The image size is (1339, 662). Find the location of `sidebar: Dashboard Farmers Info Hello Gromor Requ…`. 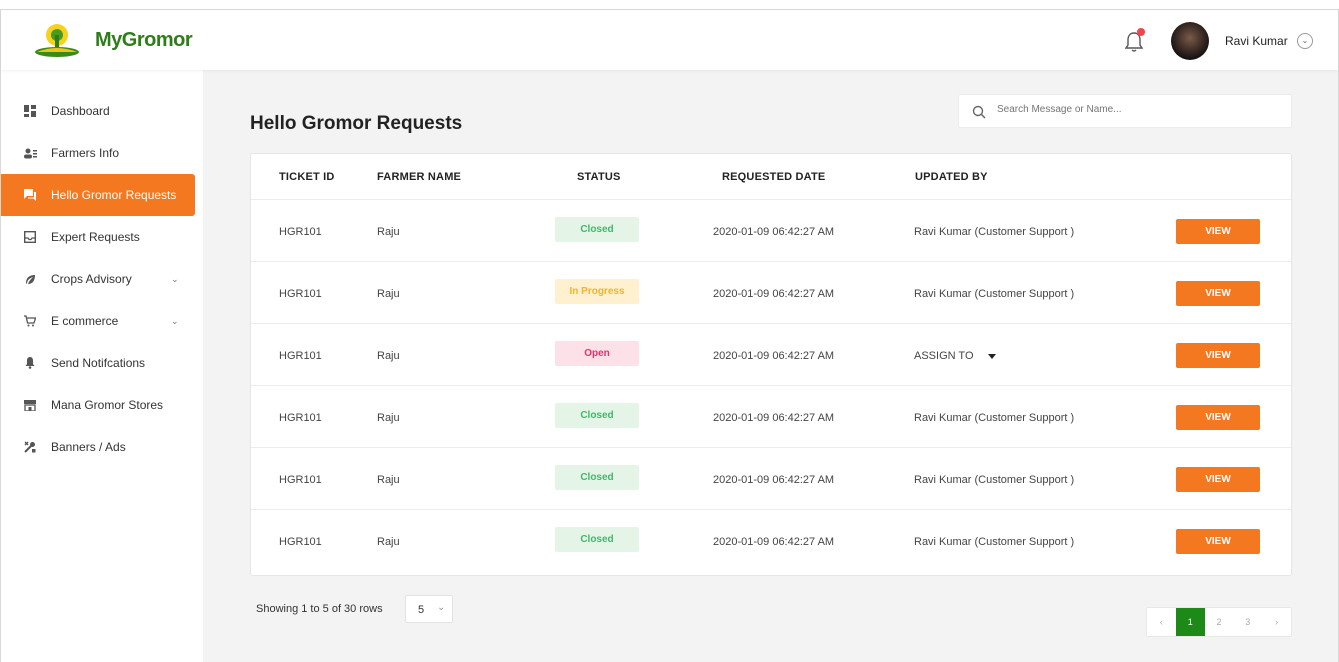

sidebar: Dashboard Farmers Info Hello Gromor Requ… is located at coordinates (102, 366).